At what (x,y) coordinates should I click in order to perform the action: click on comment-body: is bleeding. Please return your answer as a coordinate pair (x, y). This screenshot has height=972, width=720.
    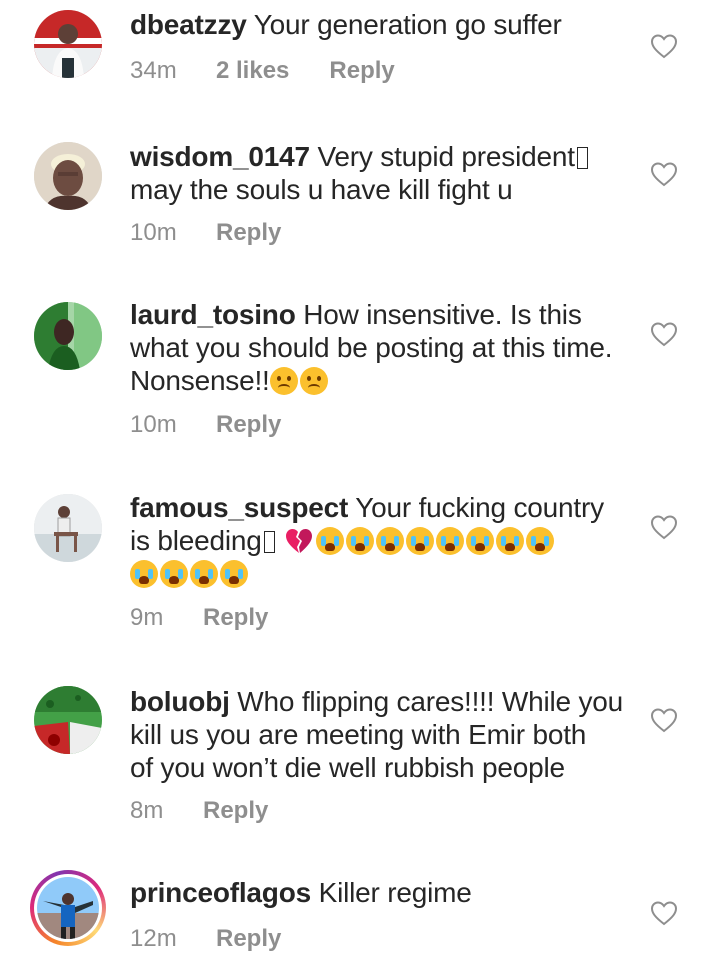
    Looking at the image, I should click on (196, 540).